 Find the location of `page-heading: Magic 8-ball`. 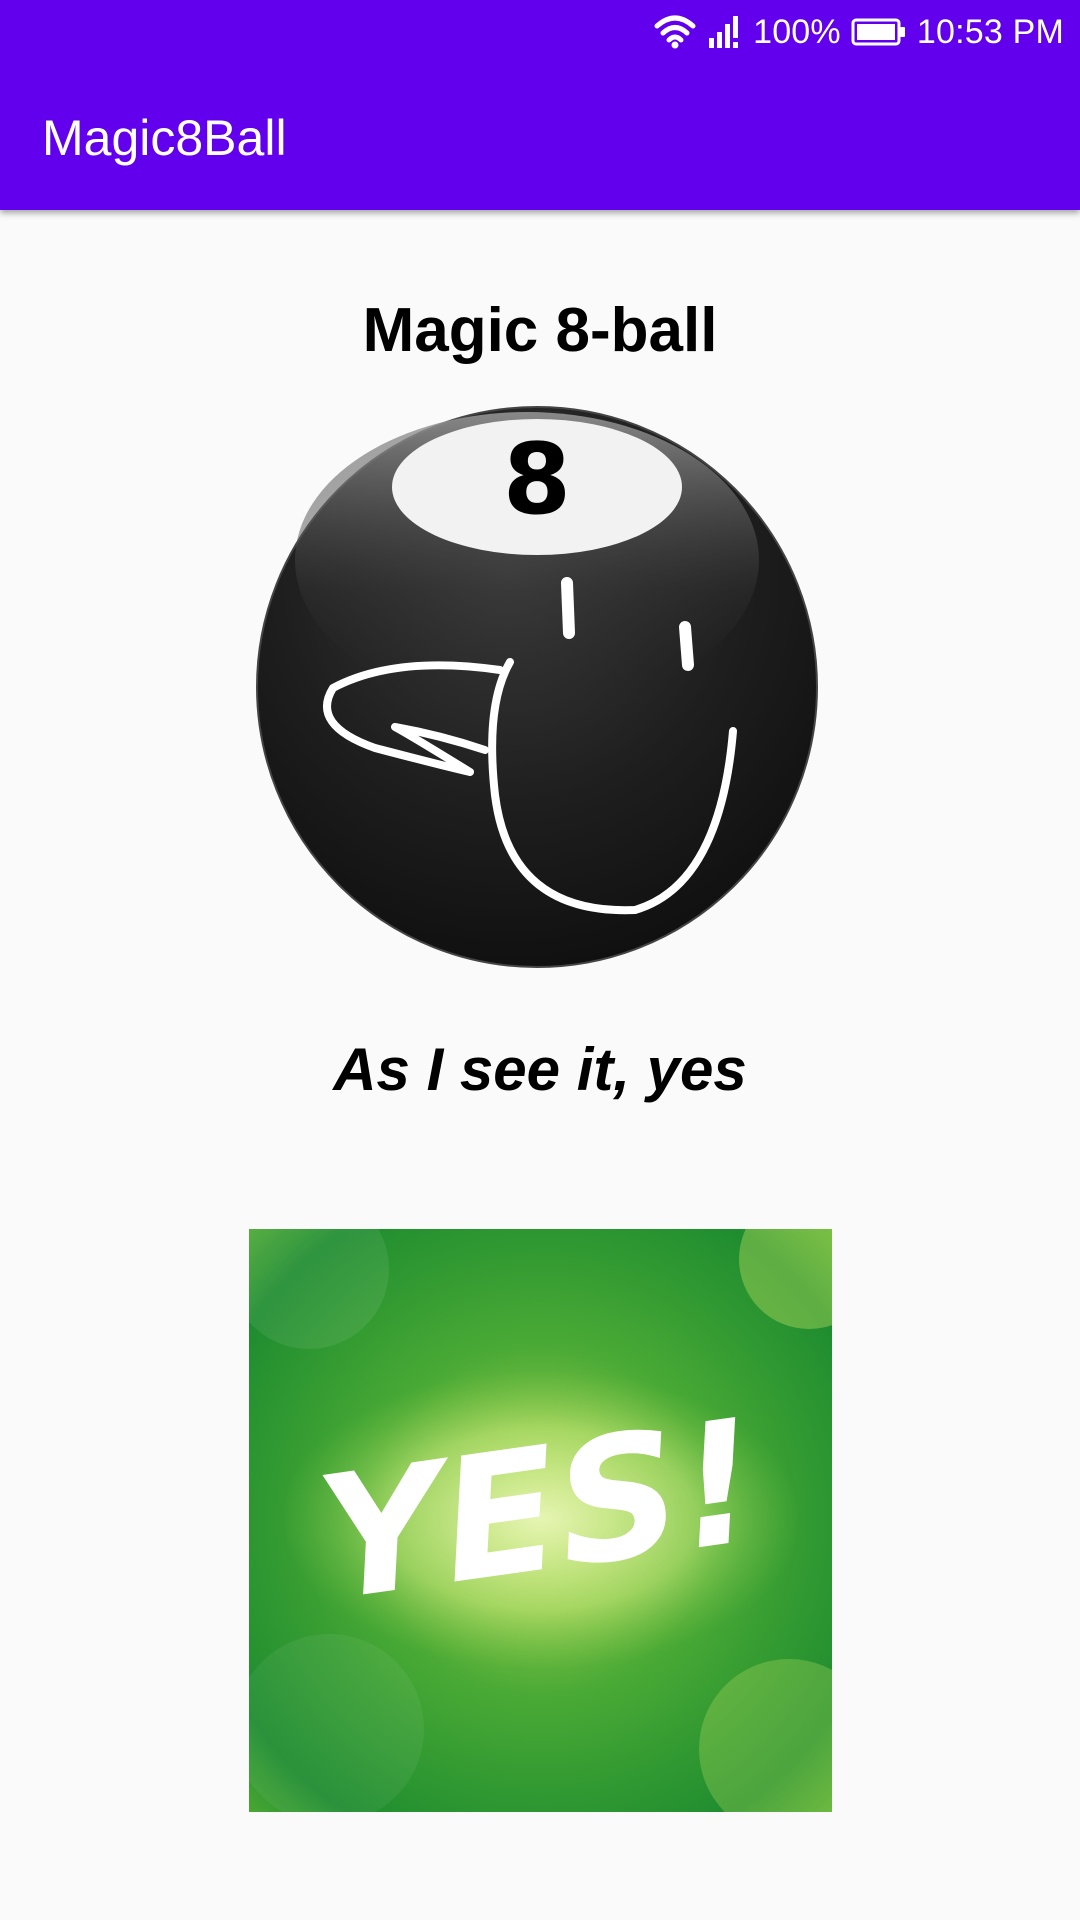

page-heading: Magic 8-ball is located at coordinates (540, 330).